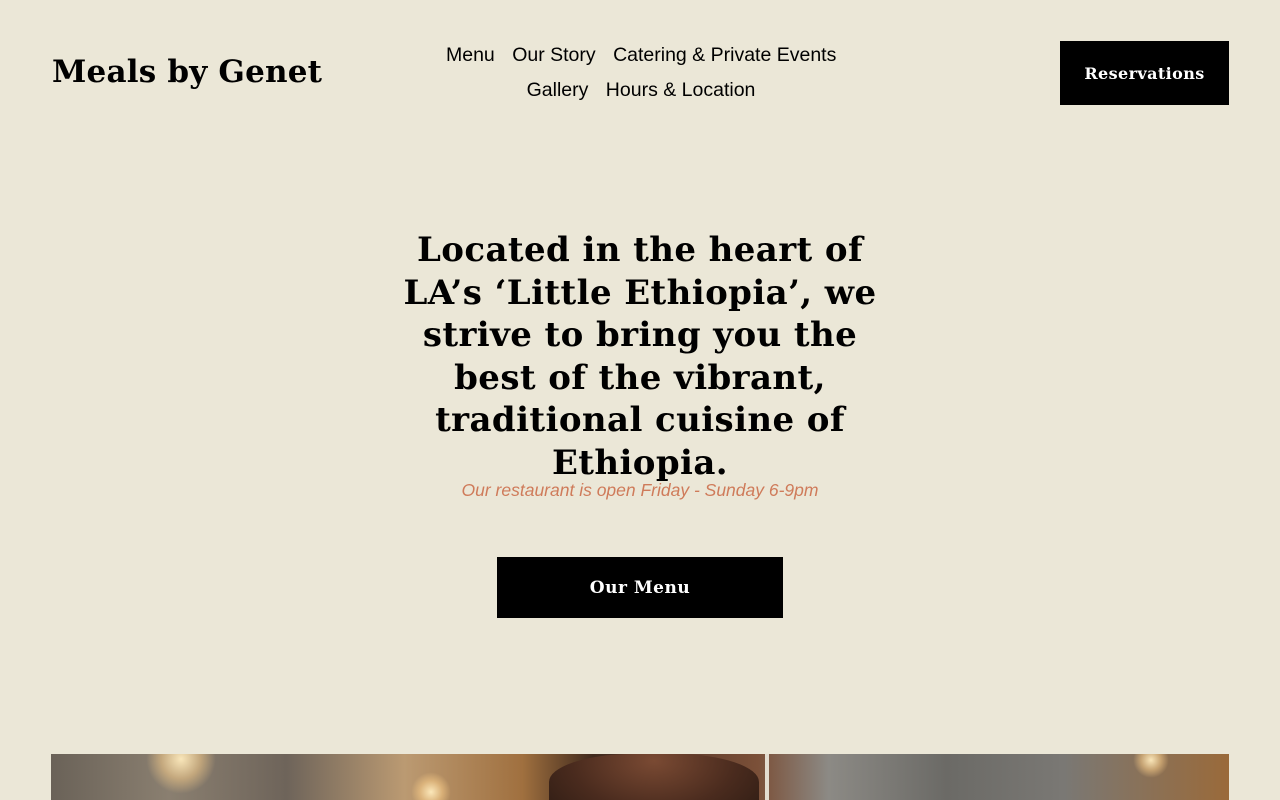 Image resolution: width=1280 pixels, height=800 pixels. I want to click on reservations-button: Reservations, so click(1144, 73).